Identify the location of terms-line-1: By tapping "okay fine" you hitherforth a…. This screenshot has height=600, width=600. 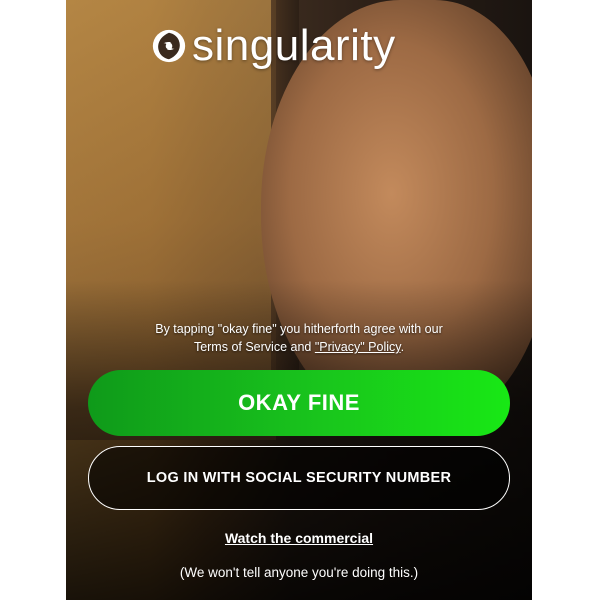
(299, 329).